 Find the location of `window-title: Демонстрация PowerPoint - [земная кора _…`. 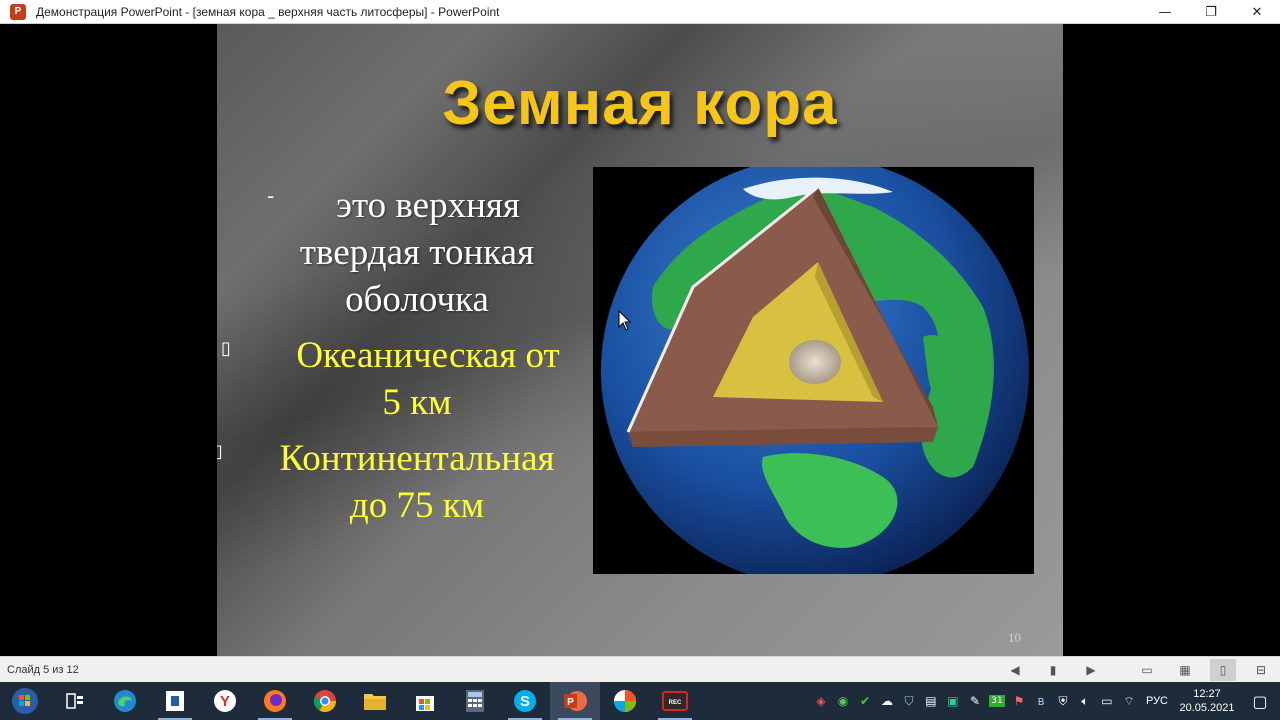

window-title: Демонстрация PowerPoint - [земная кора _… is located at coordinates (268, 11).